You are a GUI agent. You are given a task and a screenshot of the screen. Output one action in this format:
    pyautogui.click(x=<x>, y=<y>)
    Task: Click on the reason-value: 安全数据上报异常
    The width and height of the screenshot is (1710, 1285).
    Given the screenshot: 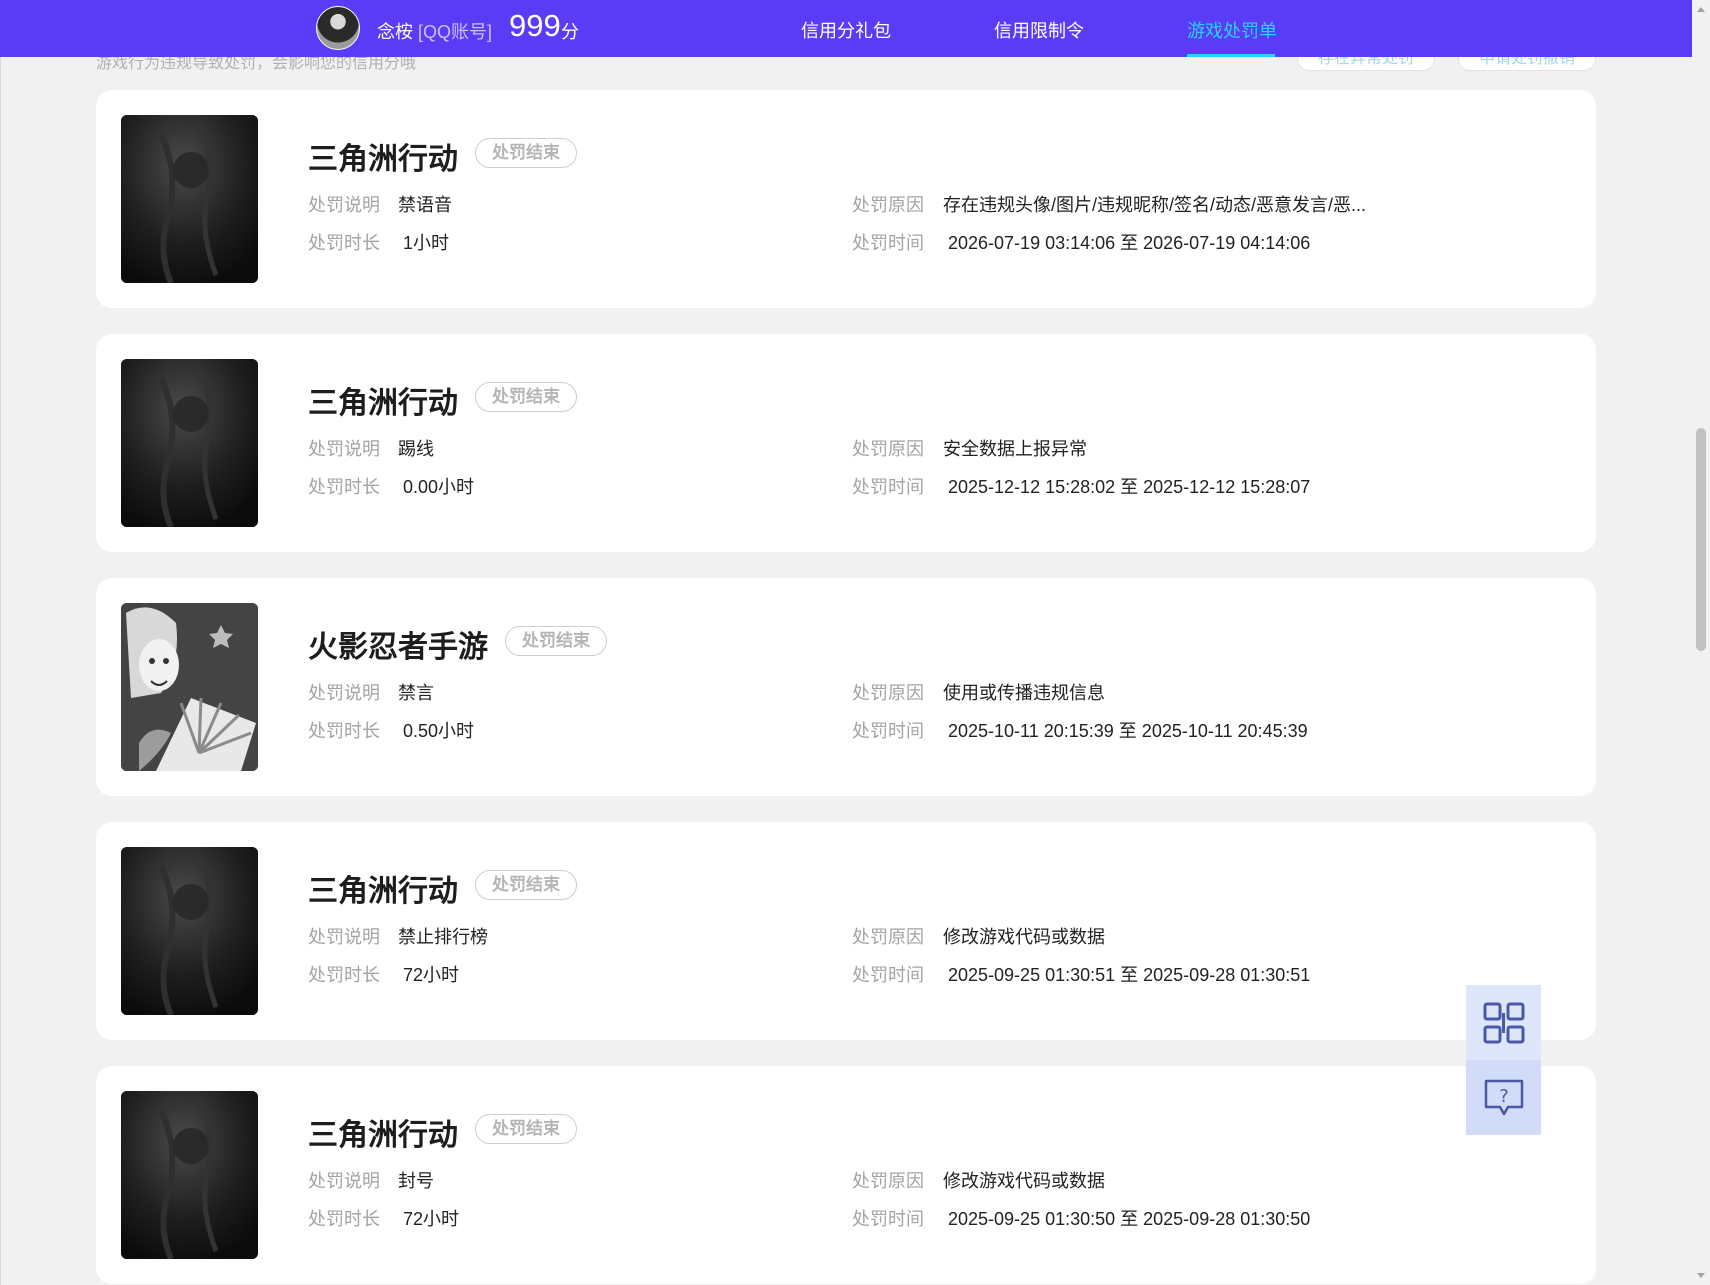 What is the action you would take?
    pyautogui.click(x=1015, y=449)
    